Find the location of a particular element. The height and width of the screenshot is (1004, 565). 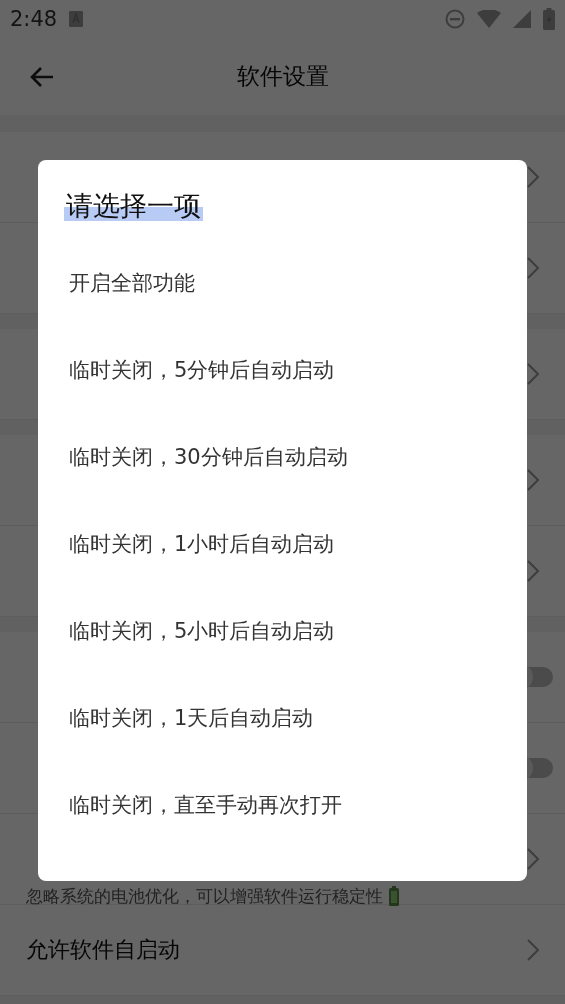

setting-title: 允许软件自启动 is located at coordinates (103, 950).